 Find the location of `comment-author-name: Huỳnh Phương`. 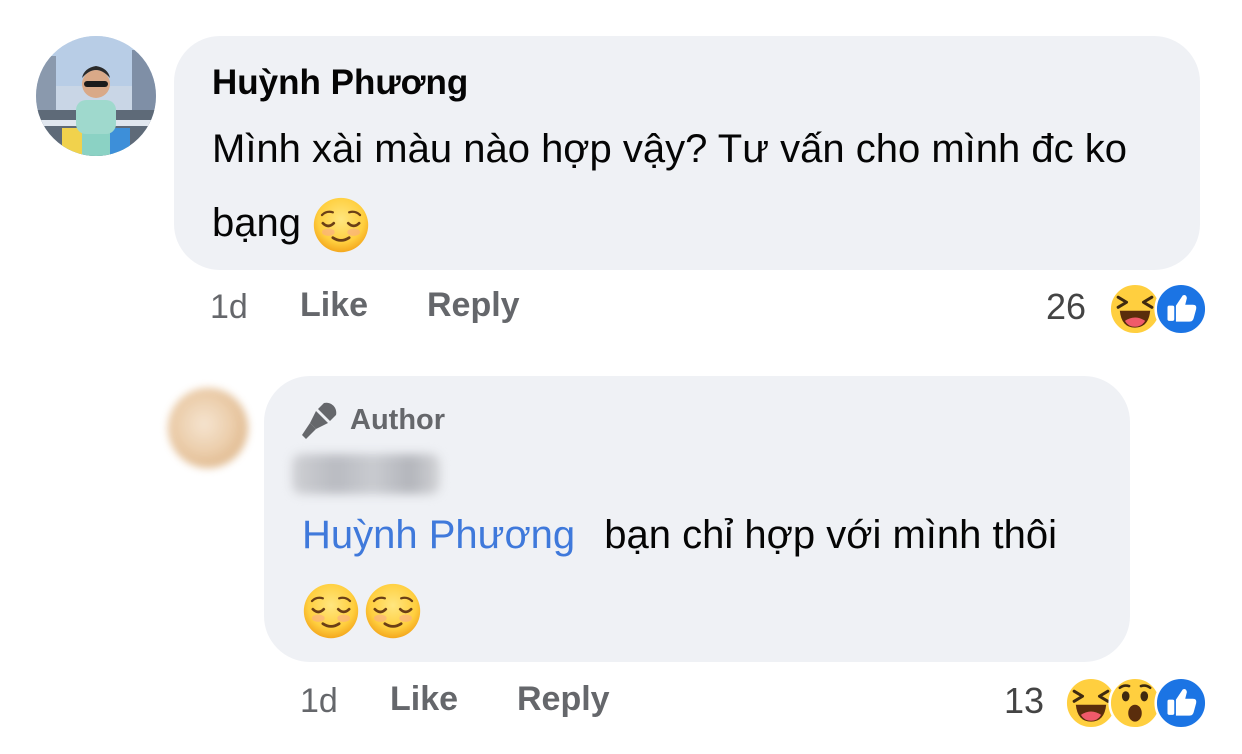

comment-author-name: Huỳnh Phương is located at coordinates (340, 83).